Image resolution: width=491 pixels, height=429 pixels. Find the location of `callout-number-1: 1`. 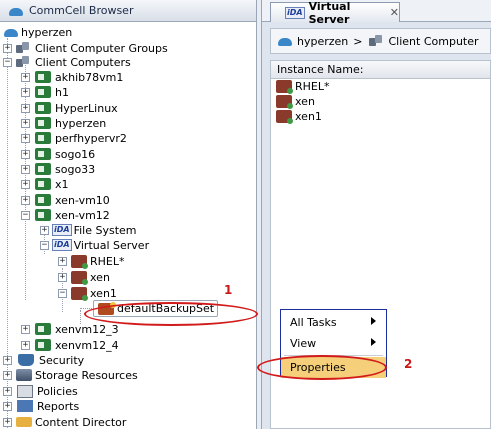

callout-number-1: 1 is located at coordinates (228, 290).